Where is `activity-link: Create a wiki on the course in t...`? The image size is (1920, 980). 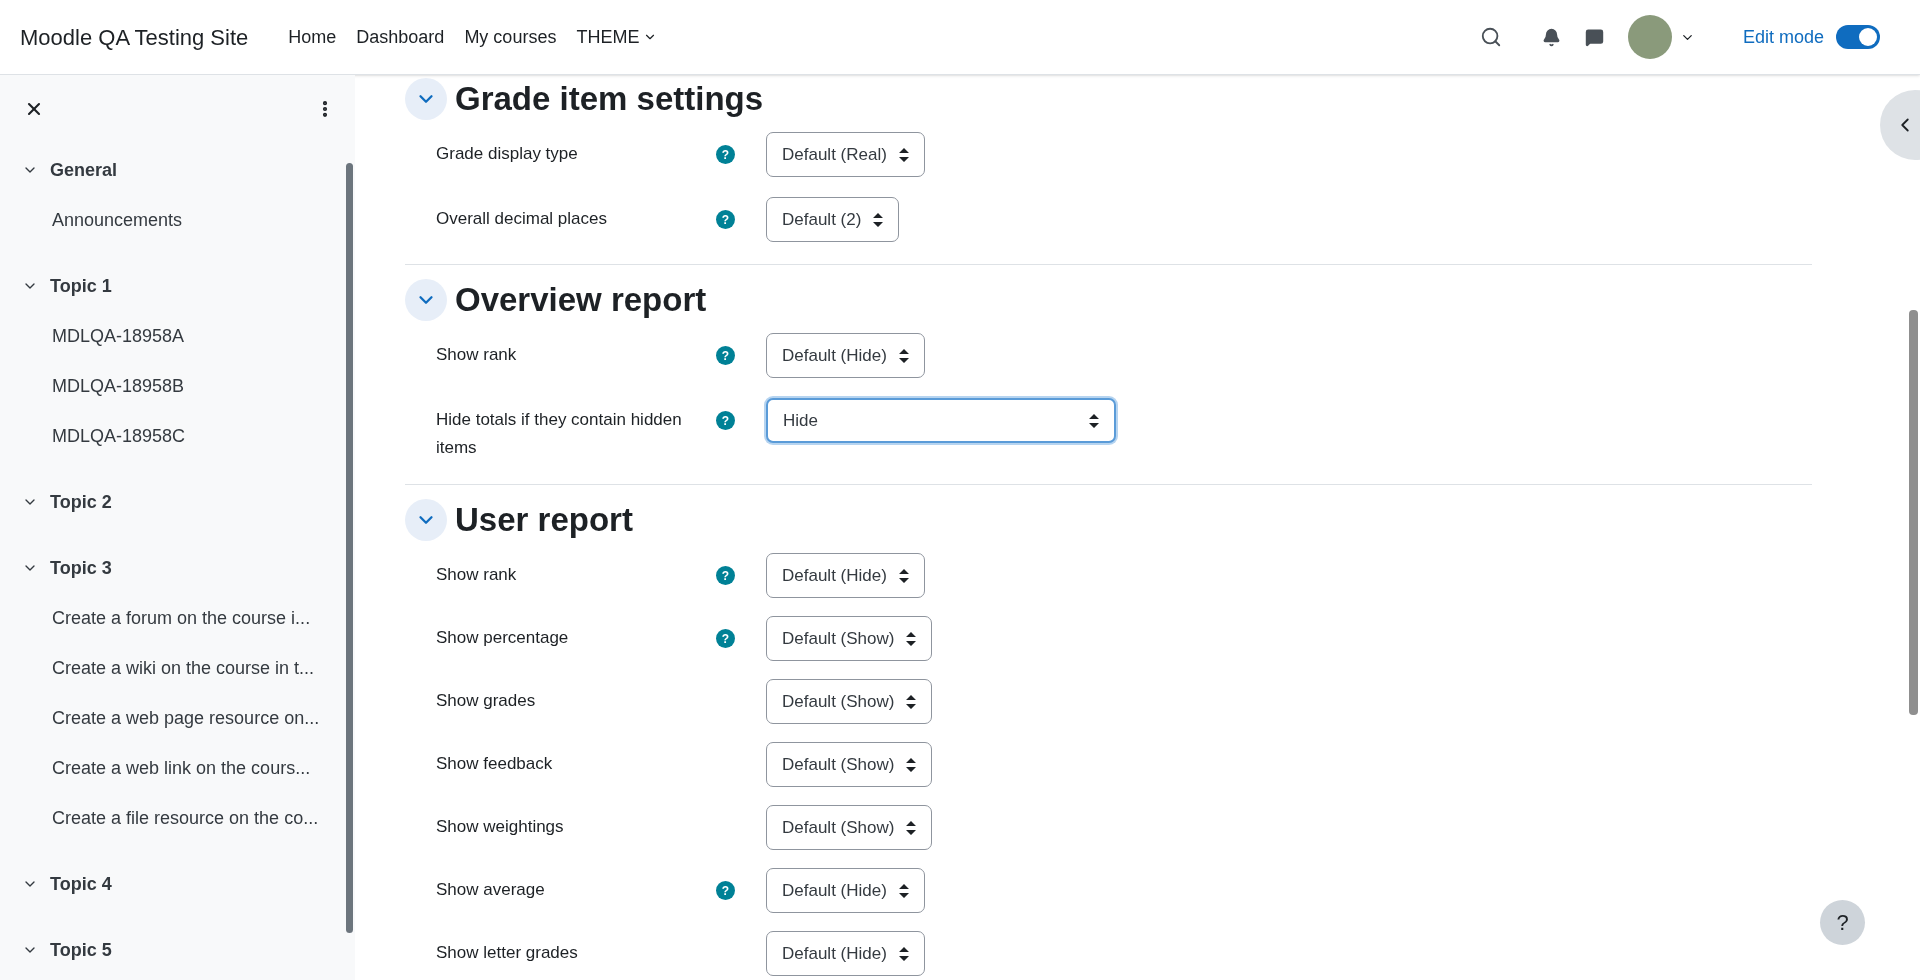 activity-link: Create a wiki on the course in t... is located at coordinates (167, 668).